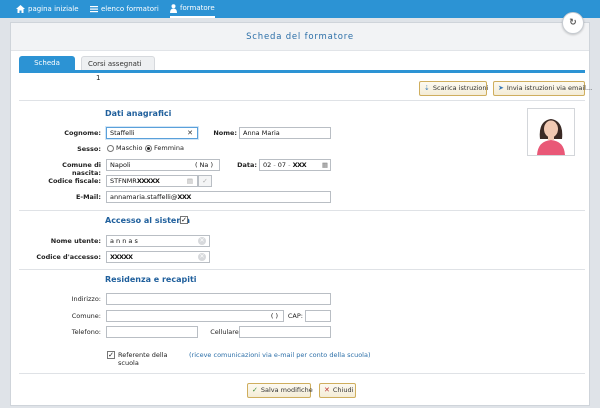 The height and width of the screenshot is (408, 600). I want to click on zip-field, so click(318, 316).